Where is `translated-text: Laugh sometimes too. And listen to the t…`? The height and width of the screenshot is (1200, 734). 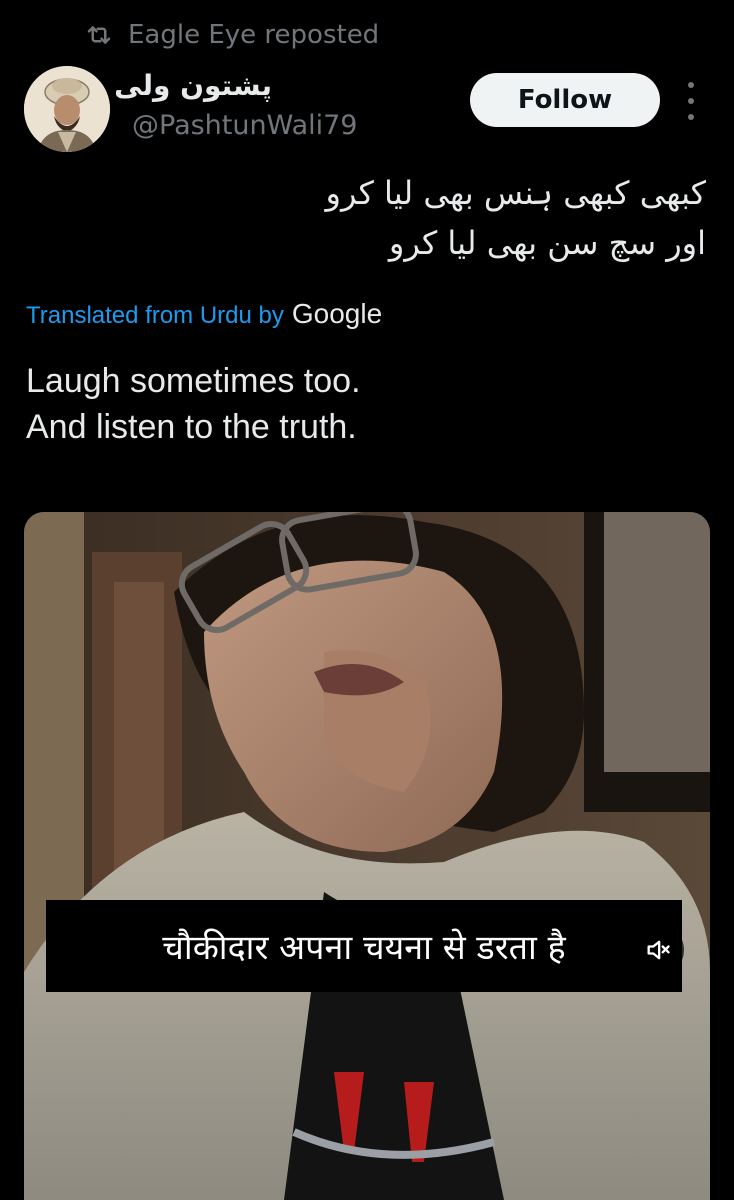
translated-text: Laugh sometimes too. And listen to the t… is located at coordinates (193, 404).